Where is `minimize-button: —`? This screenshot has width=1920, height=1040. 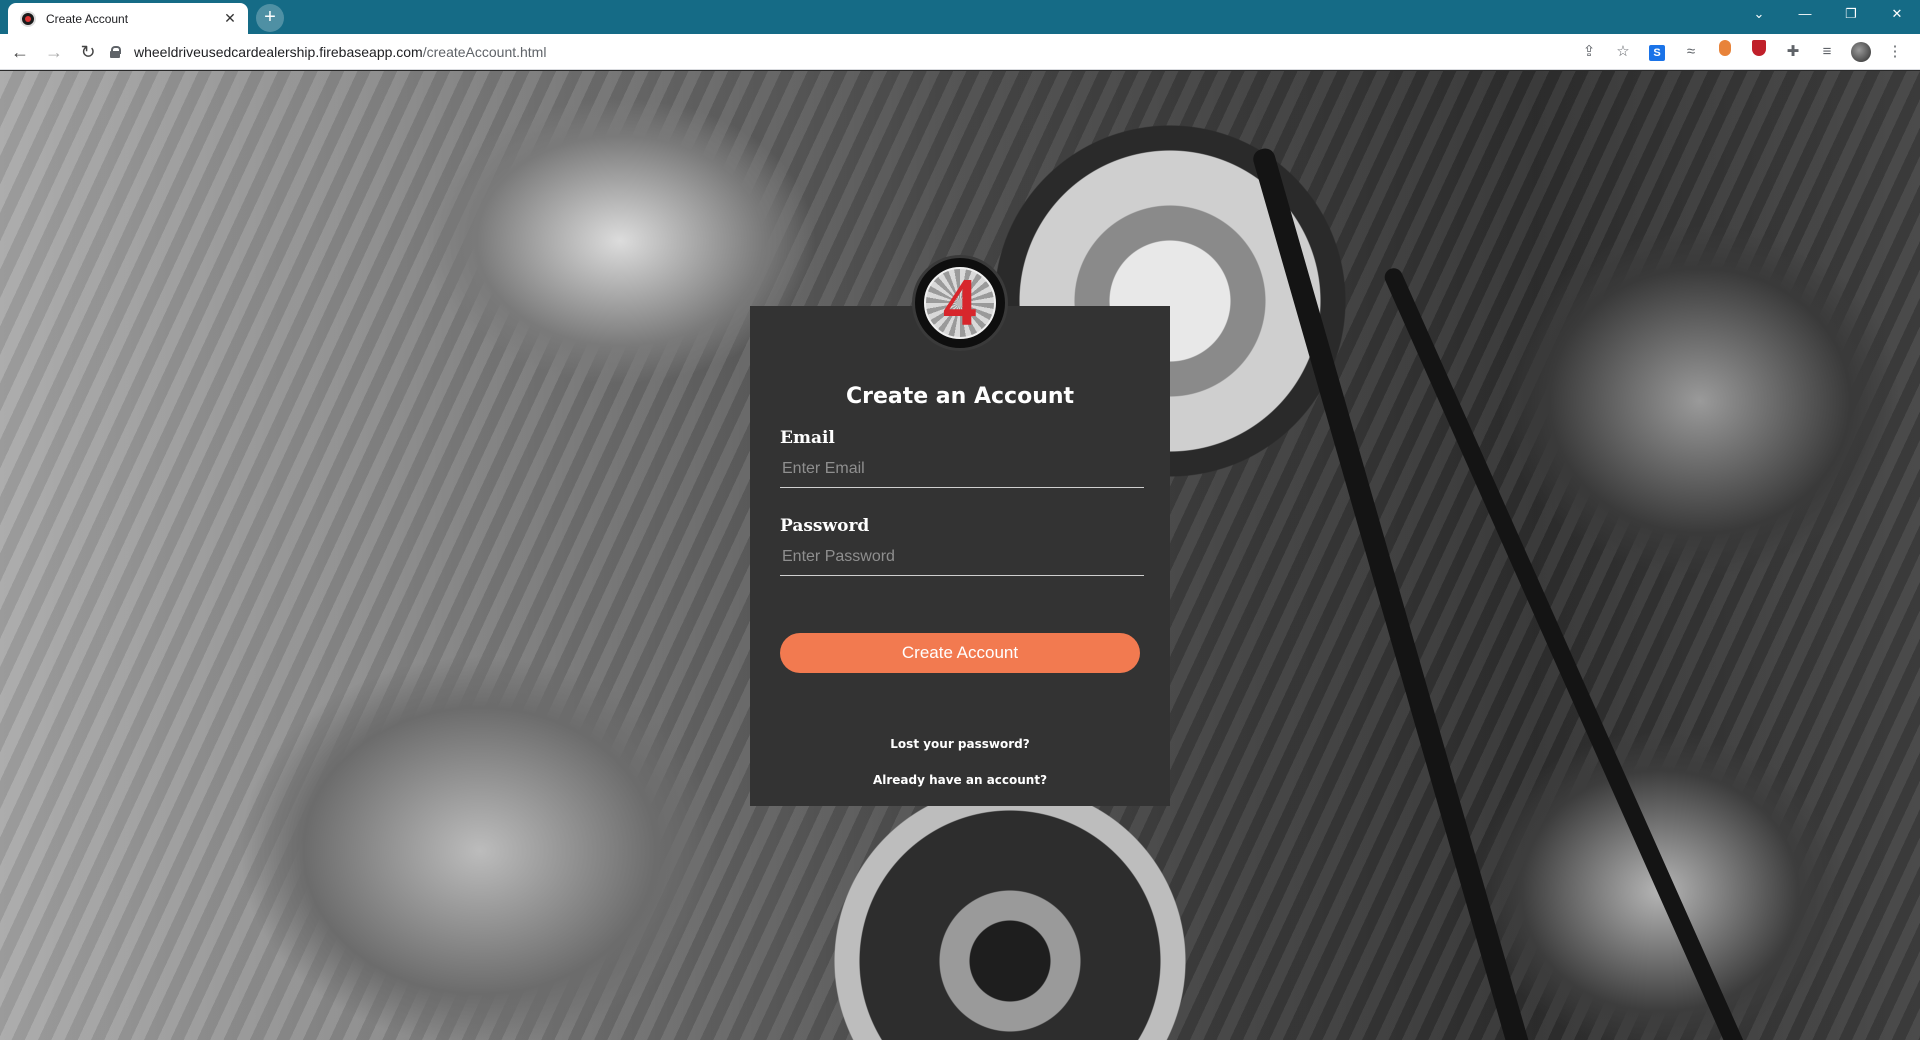 minimize-button: — is located at coordinates (1805, 14).